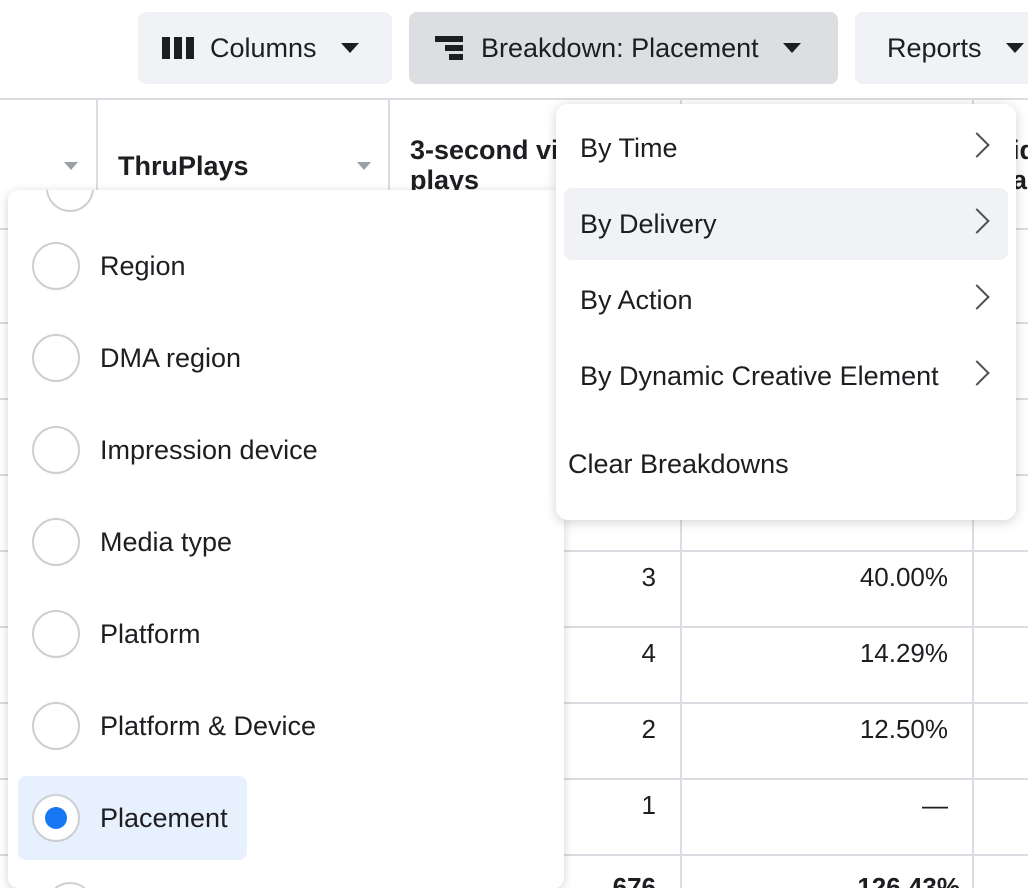 This screenshot has height=888, width=1028. I want to click on cell-count: 1, so click(648, 805).